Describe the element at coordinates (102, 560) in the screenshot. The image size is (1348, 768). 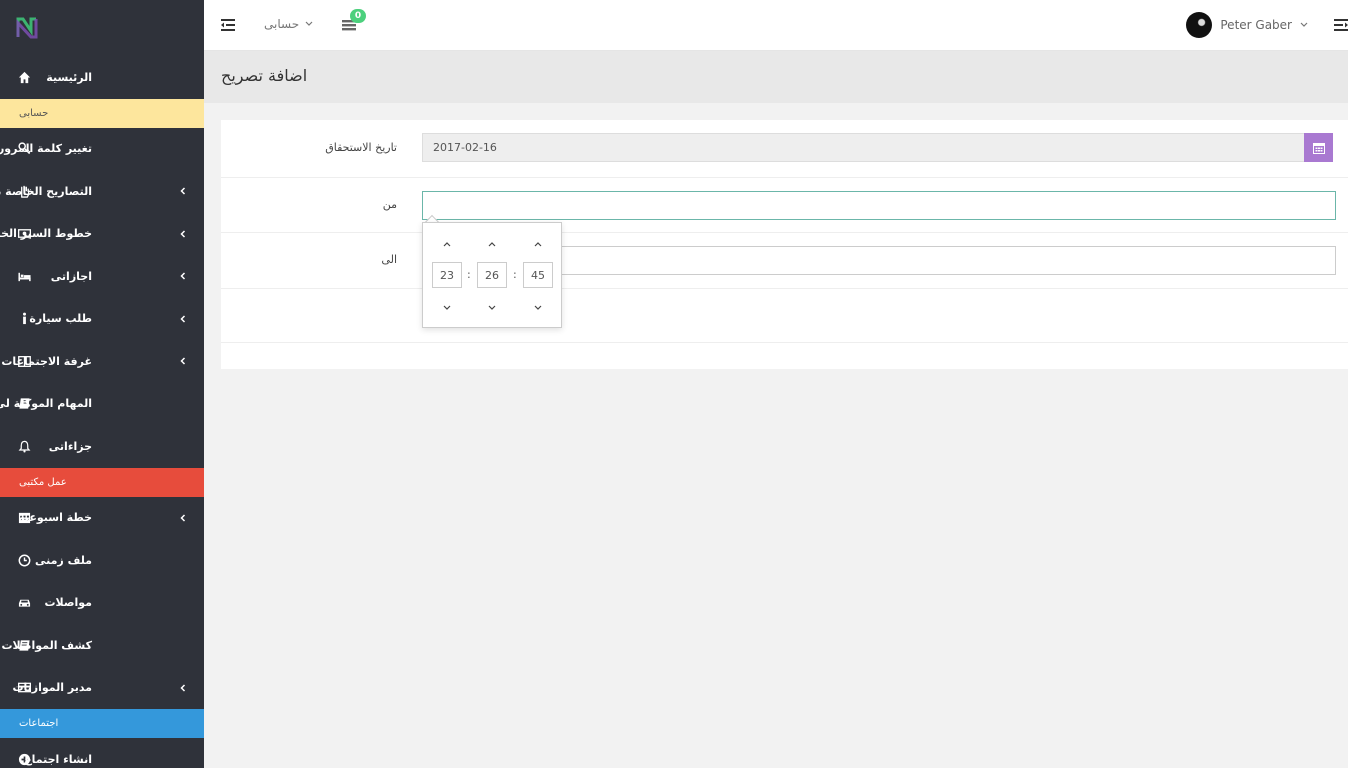
I see `sidebar-item: ملف زمنى` at that location.